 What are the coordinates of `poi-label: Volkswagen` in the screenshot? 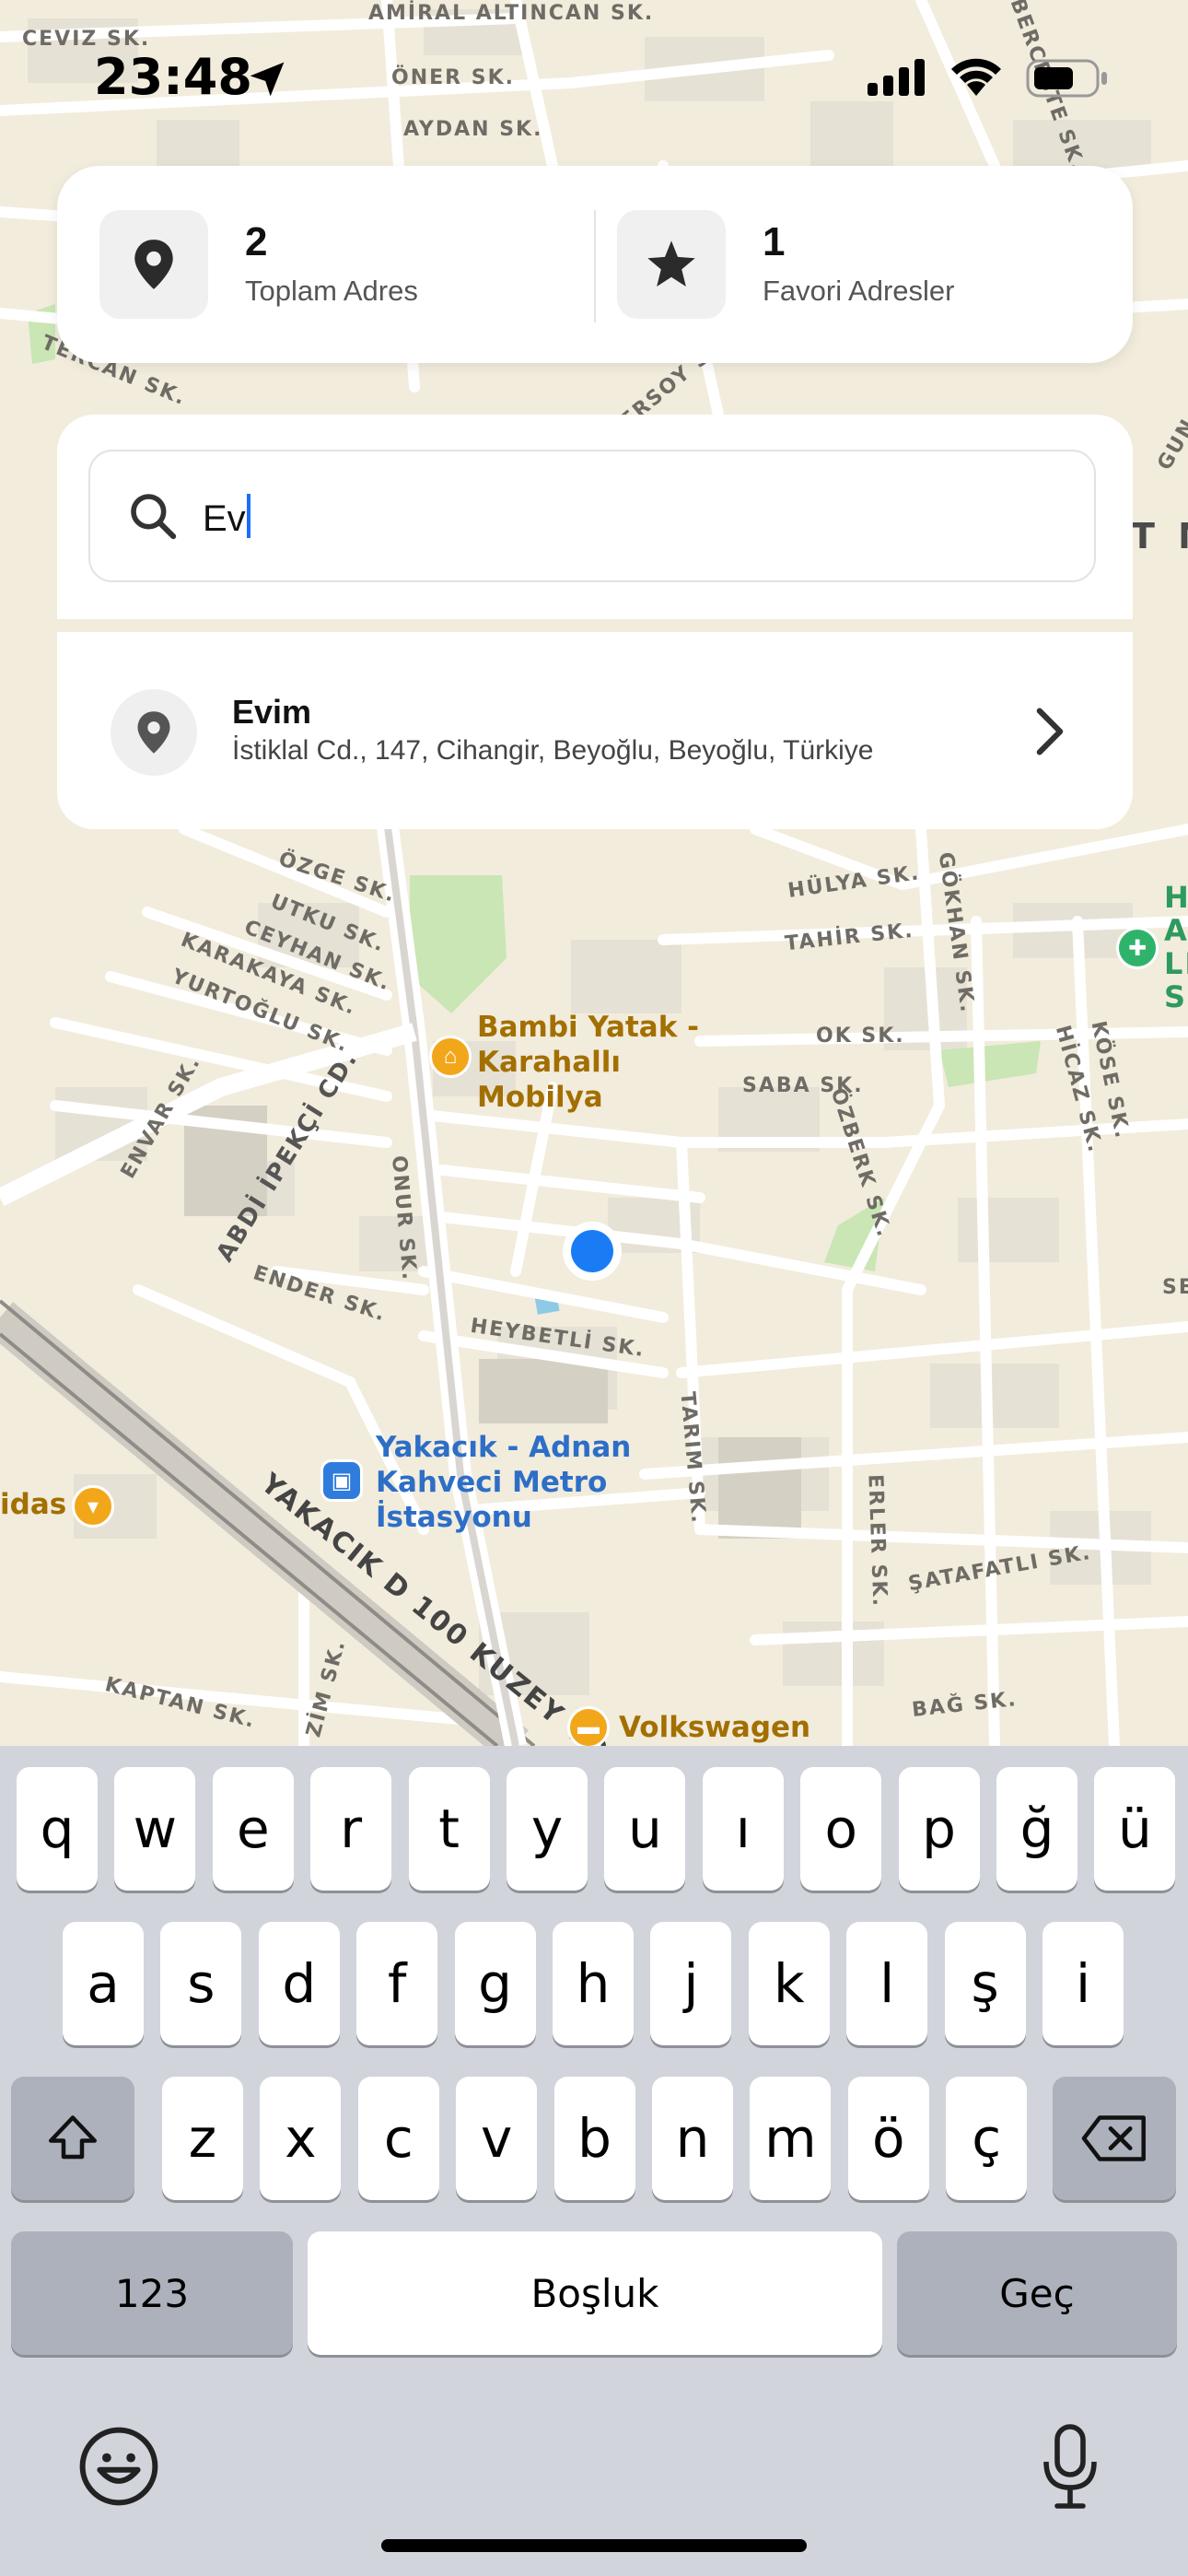 It's located at (714, 1727).